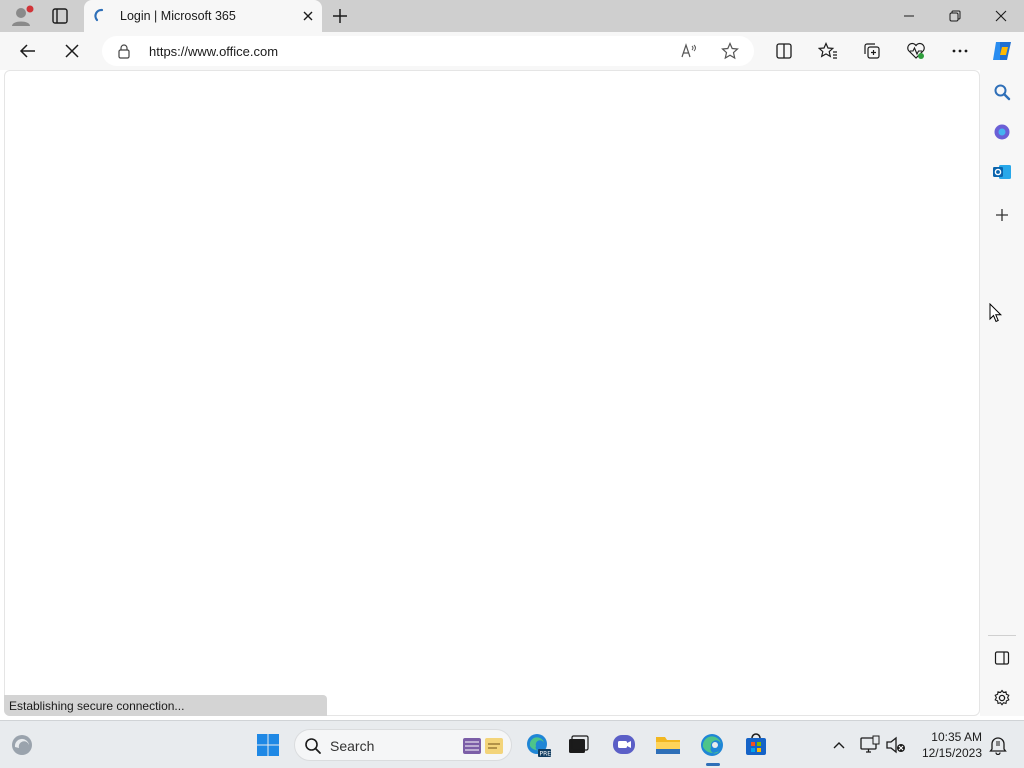 The image size is (1024, 768). I want to click on teams-chat-icon, so click(624, 745).